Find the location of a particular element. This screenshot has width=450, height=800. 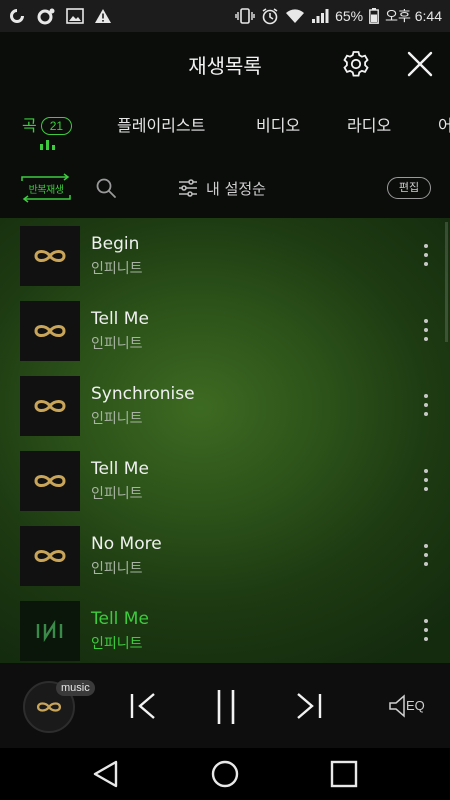

repeat-label: 반복재생 is located at coordinates (46, 190).